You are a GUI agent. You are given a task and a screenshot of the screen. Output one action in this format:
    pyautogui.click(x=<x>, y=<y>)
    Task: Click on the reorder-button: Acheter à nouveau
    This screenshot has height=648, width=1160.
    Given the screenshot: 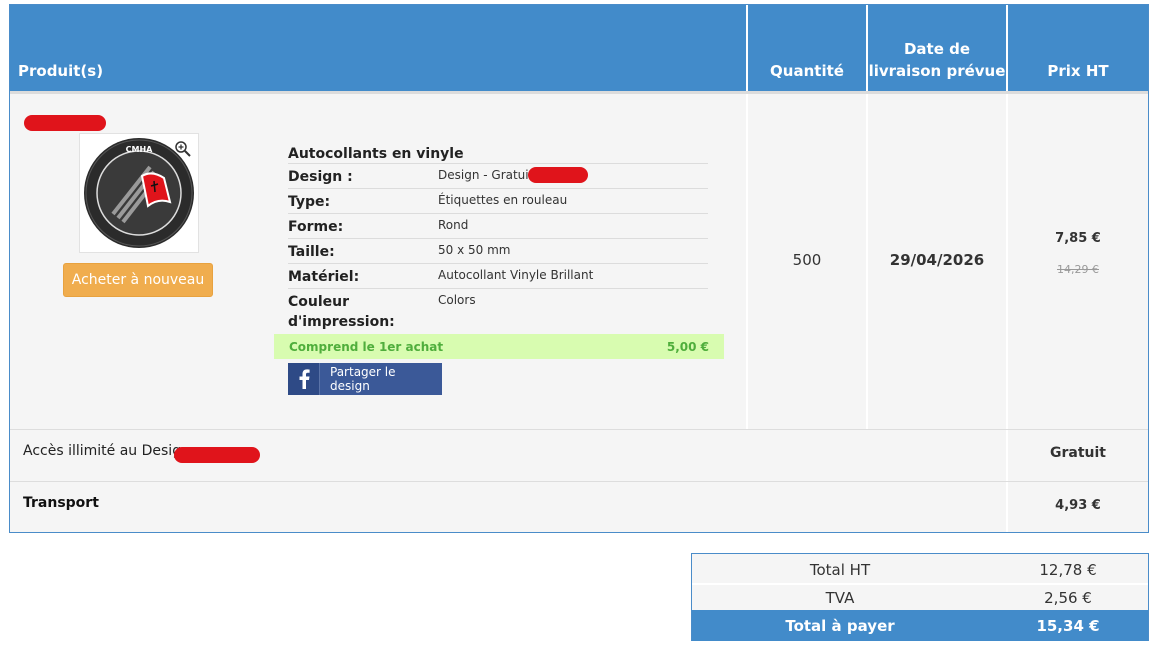 What is the action you would take?
    pyautogui.click(x=138, y=280)
    